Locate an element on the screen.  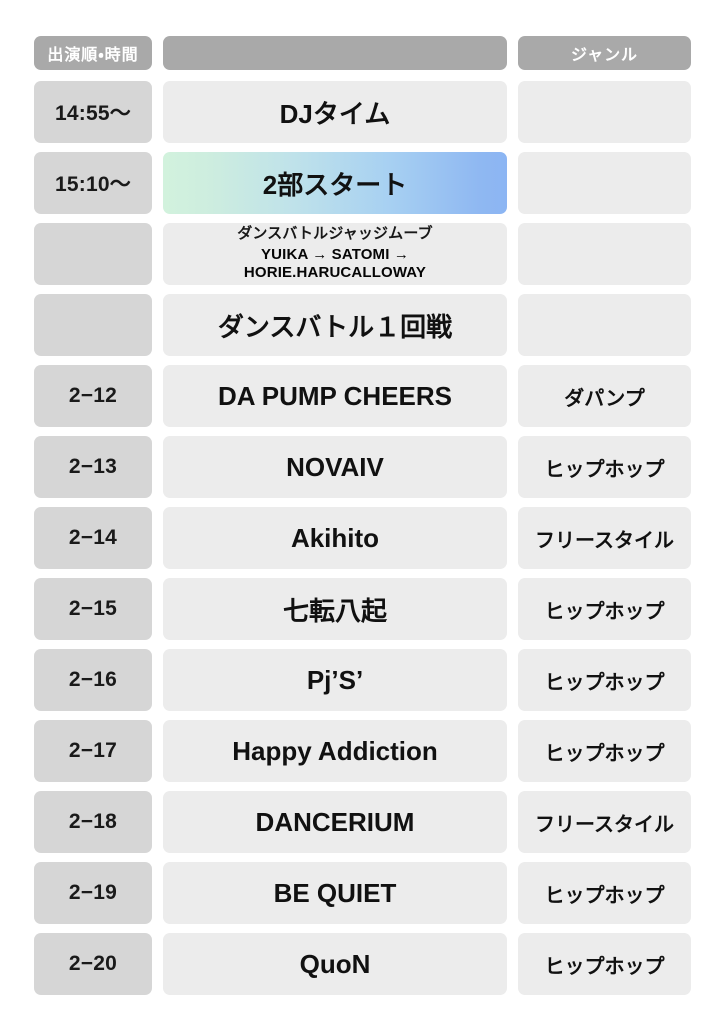
cell-order-time: 2−20 is located at coordinates (93, 964).